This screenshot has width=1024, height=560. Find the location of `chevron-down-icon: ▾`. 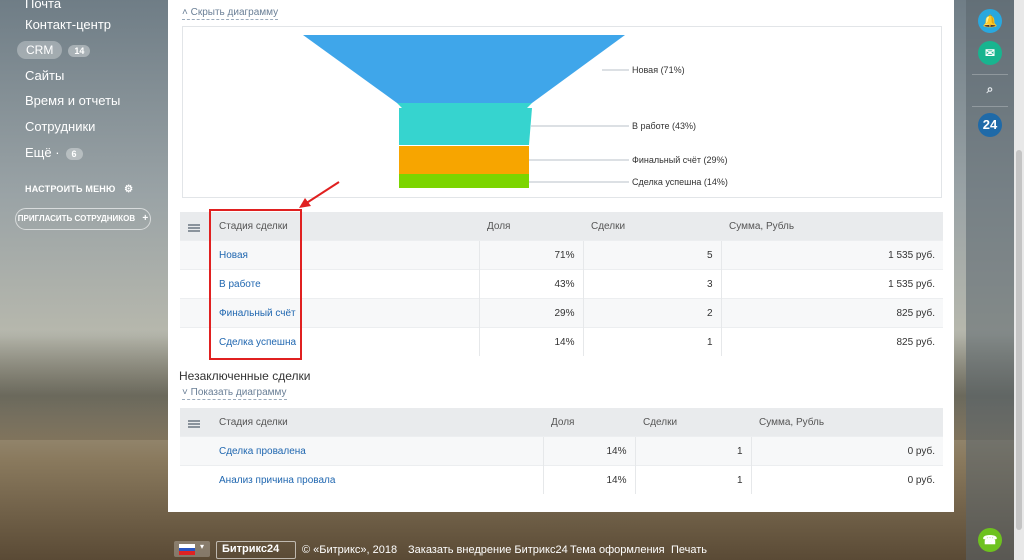

chevron-down-icon: ▾ is located at coordinates (202, 546).